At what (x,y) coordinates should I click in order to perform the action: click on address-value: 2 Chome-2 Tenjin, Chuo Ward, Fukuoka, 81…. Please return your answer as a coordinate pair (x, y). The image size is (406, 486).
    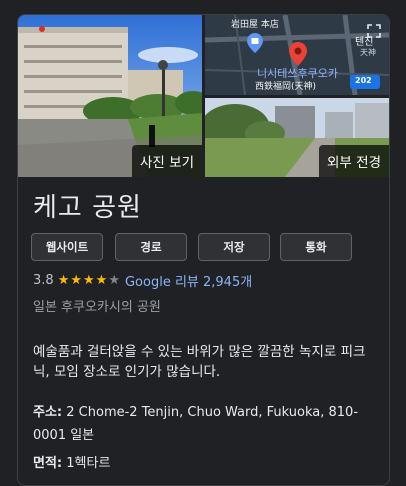
    Looking at the image, I should click on (196, 424).